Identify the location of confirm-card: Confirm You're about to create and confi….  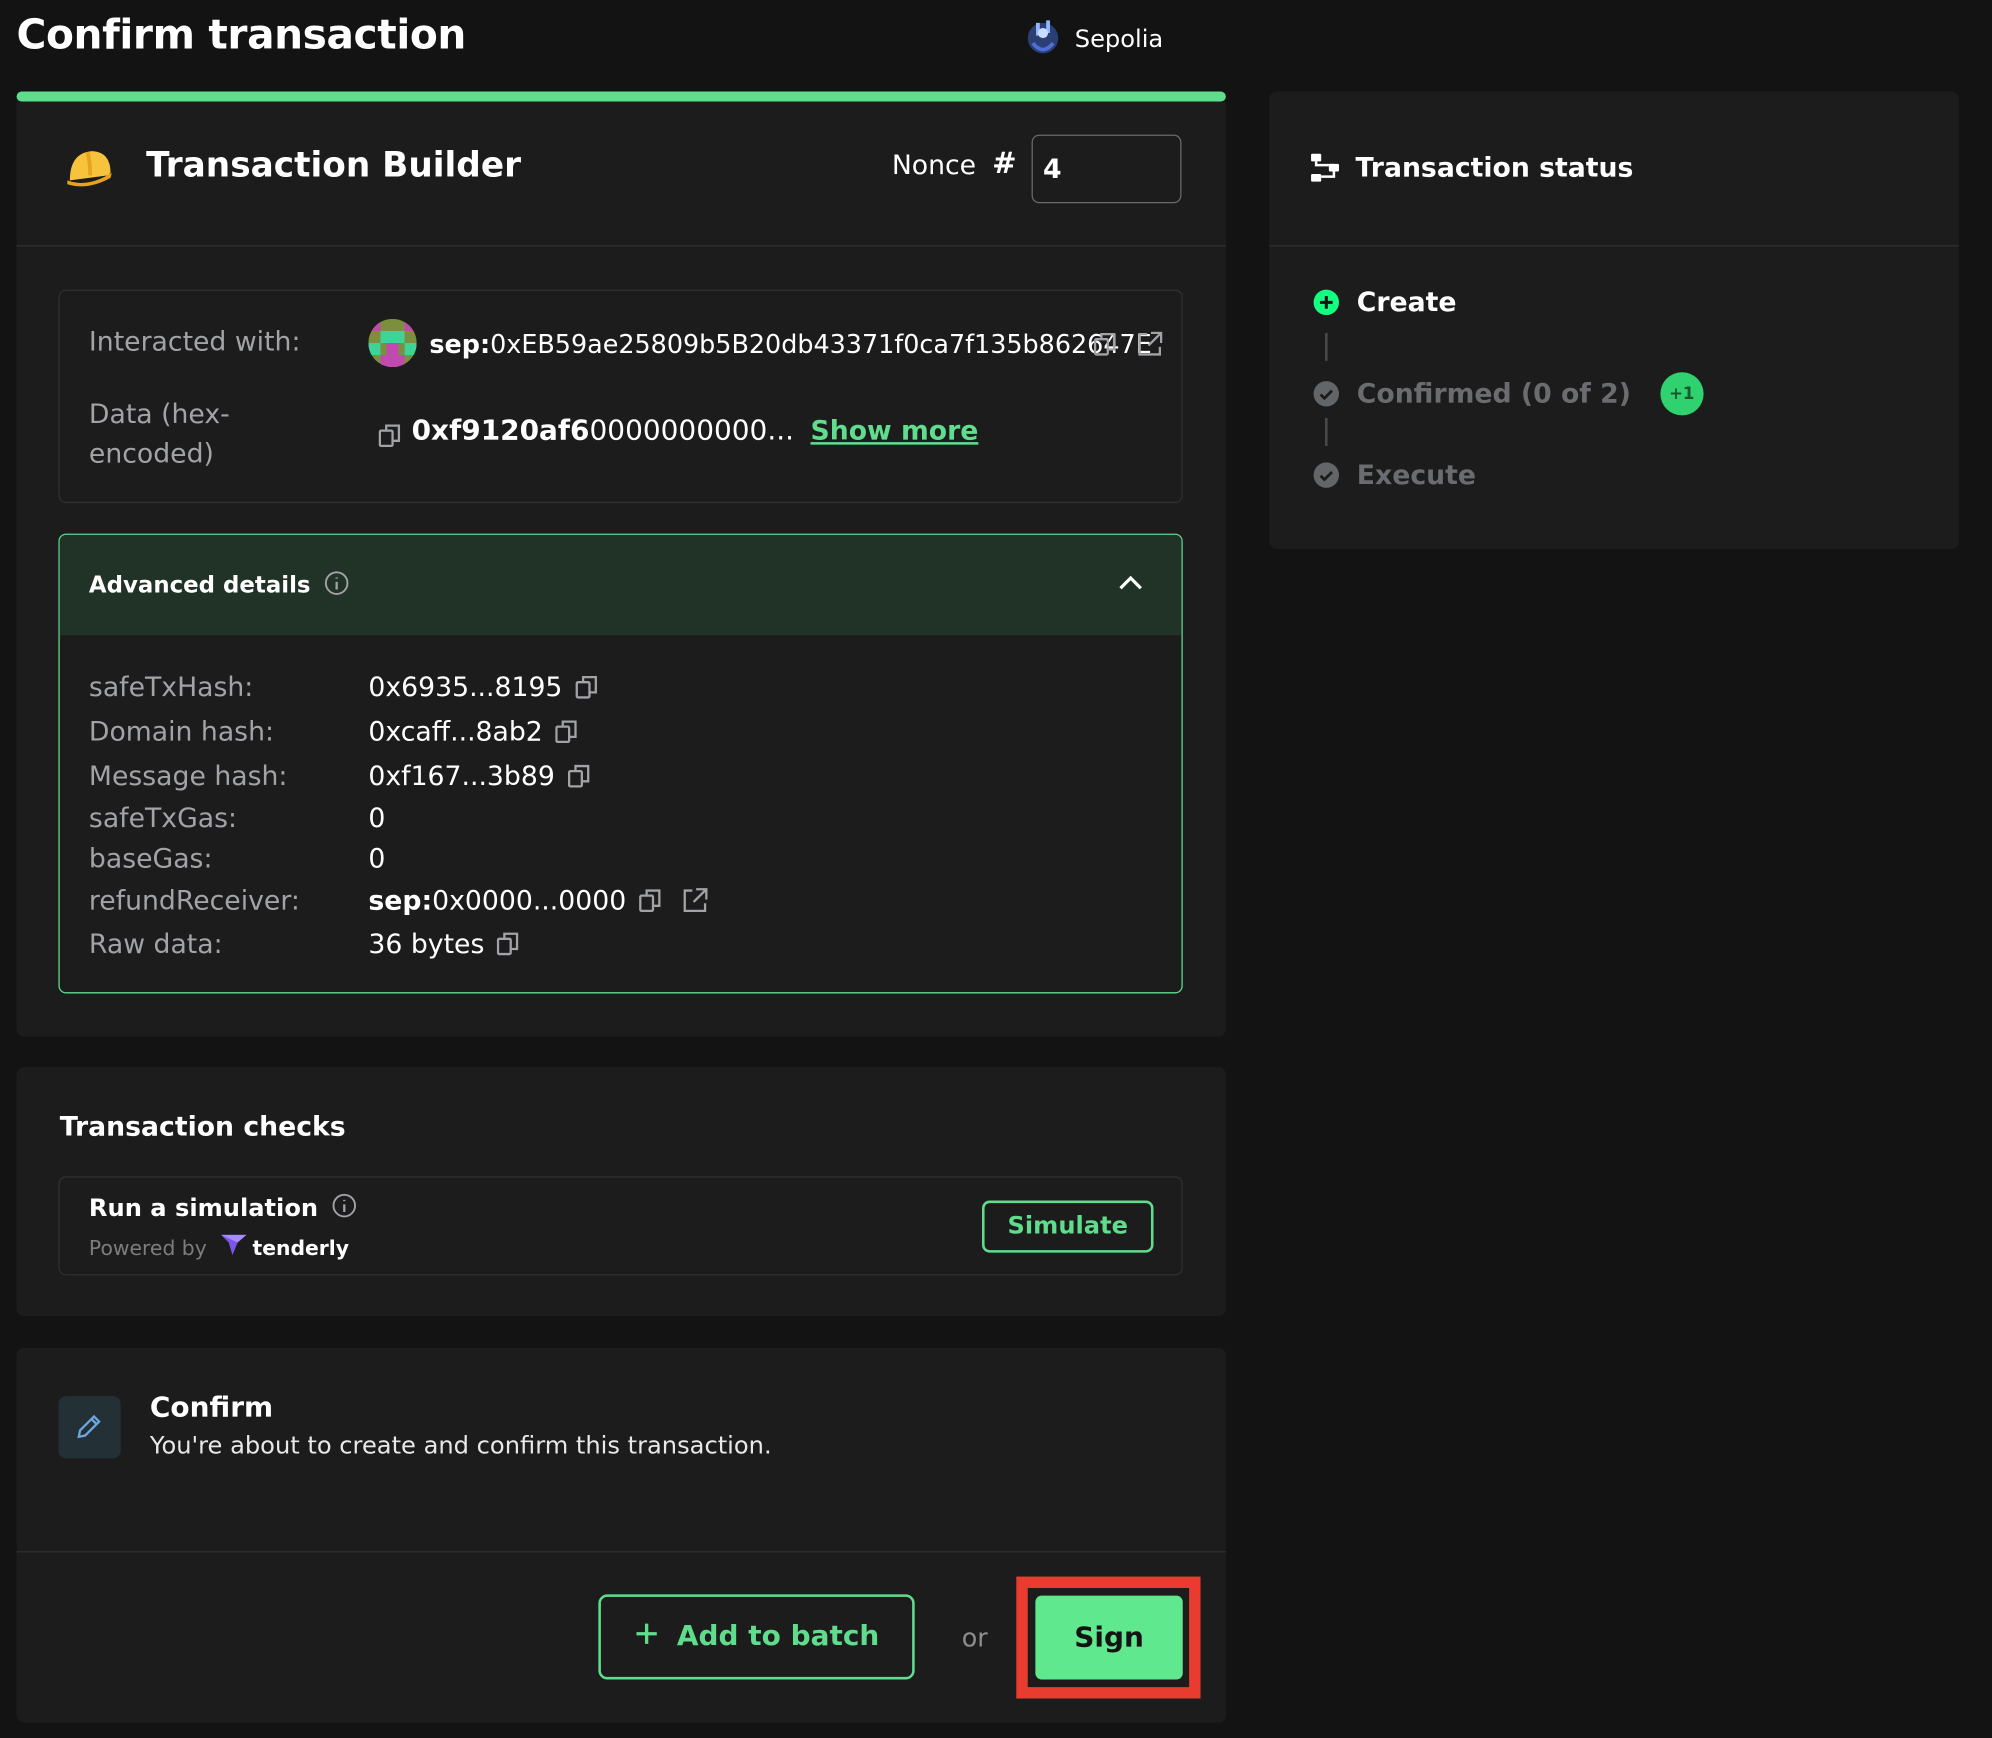
(621, 1535).